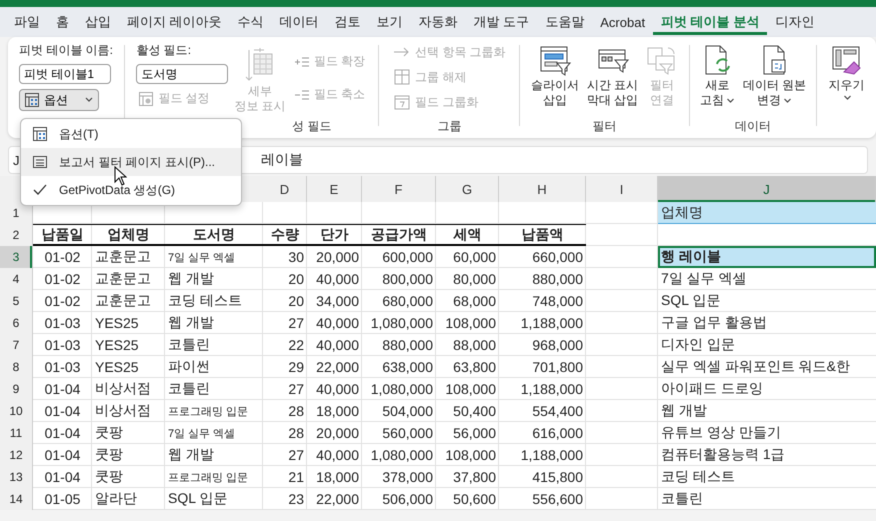 This screenshot has height=521, width=876. What do you see at coordinates (16, 235) in the screenshot?
I see `row-header: 2` at bounding box center [16, 235].